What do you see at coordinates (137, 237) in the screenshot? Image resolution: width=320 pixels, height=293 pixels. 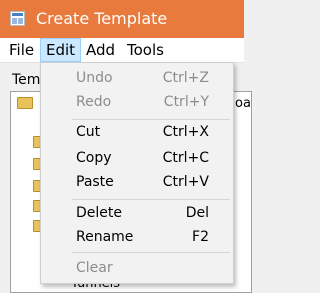 I see `menu-item-rename: Rename F2` at bounding box center [137, 237].